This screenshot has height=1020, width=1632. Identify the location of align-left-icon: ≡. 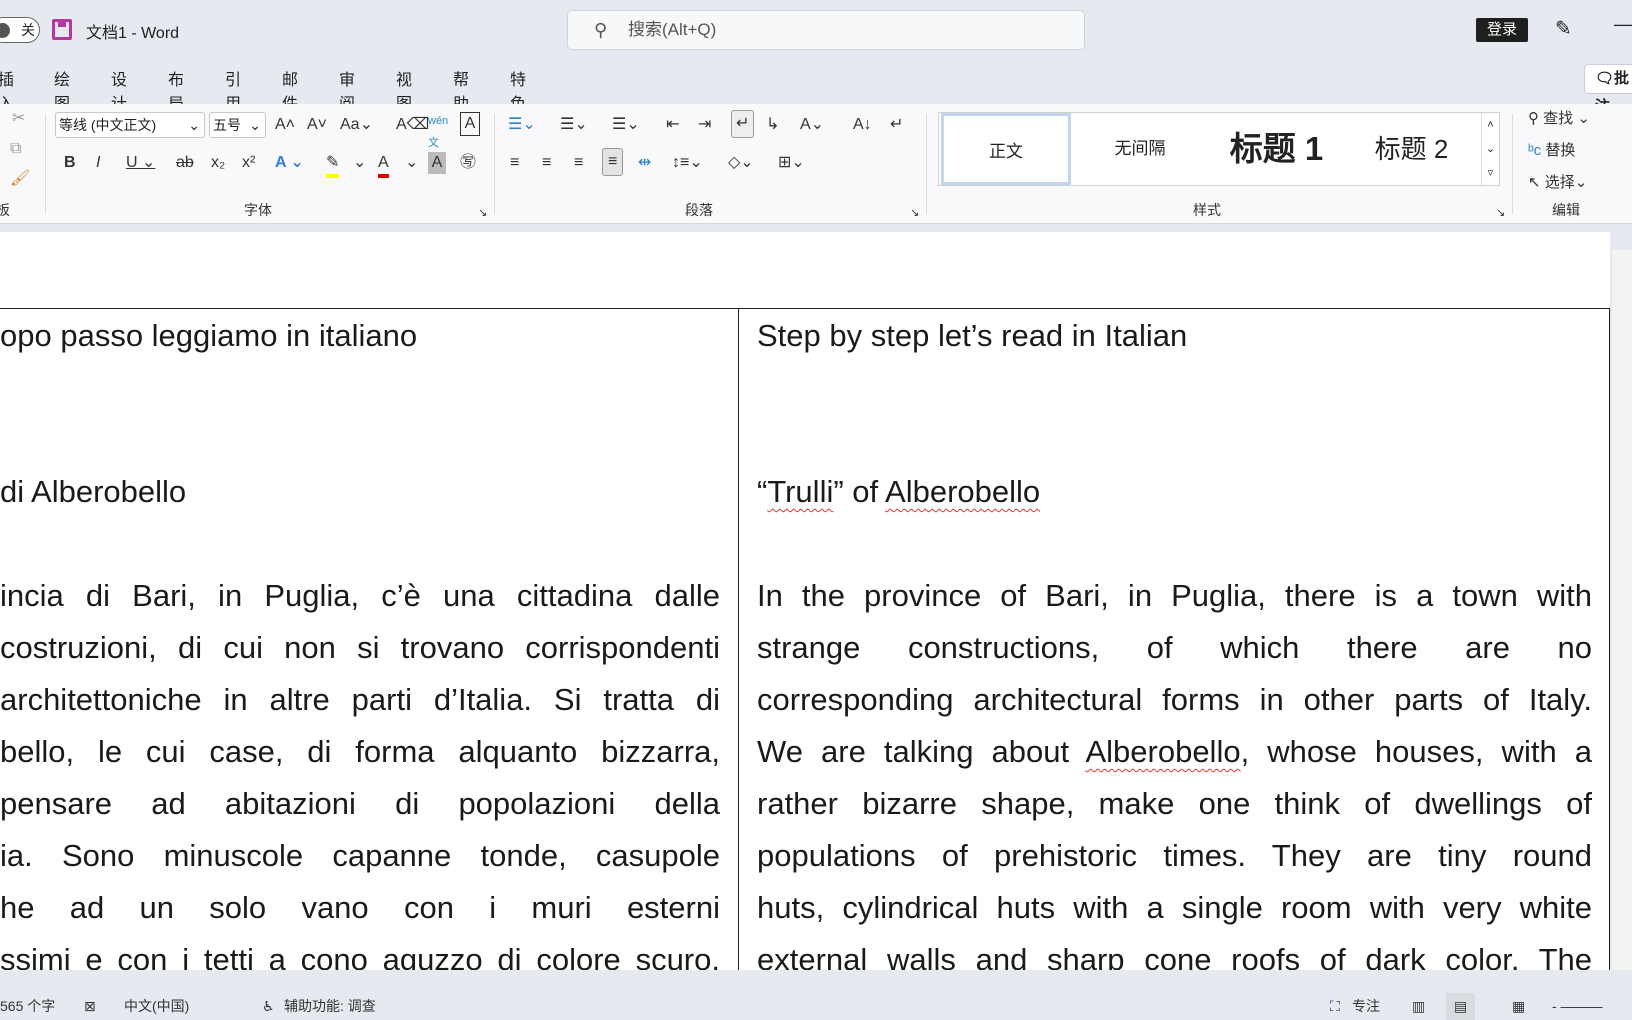
(514, 163).